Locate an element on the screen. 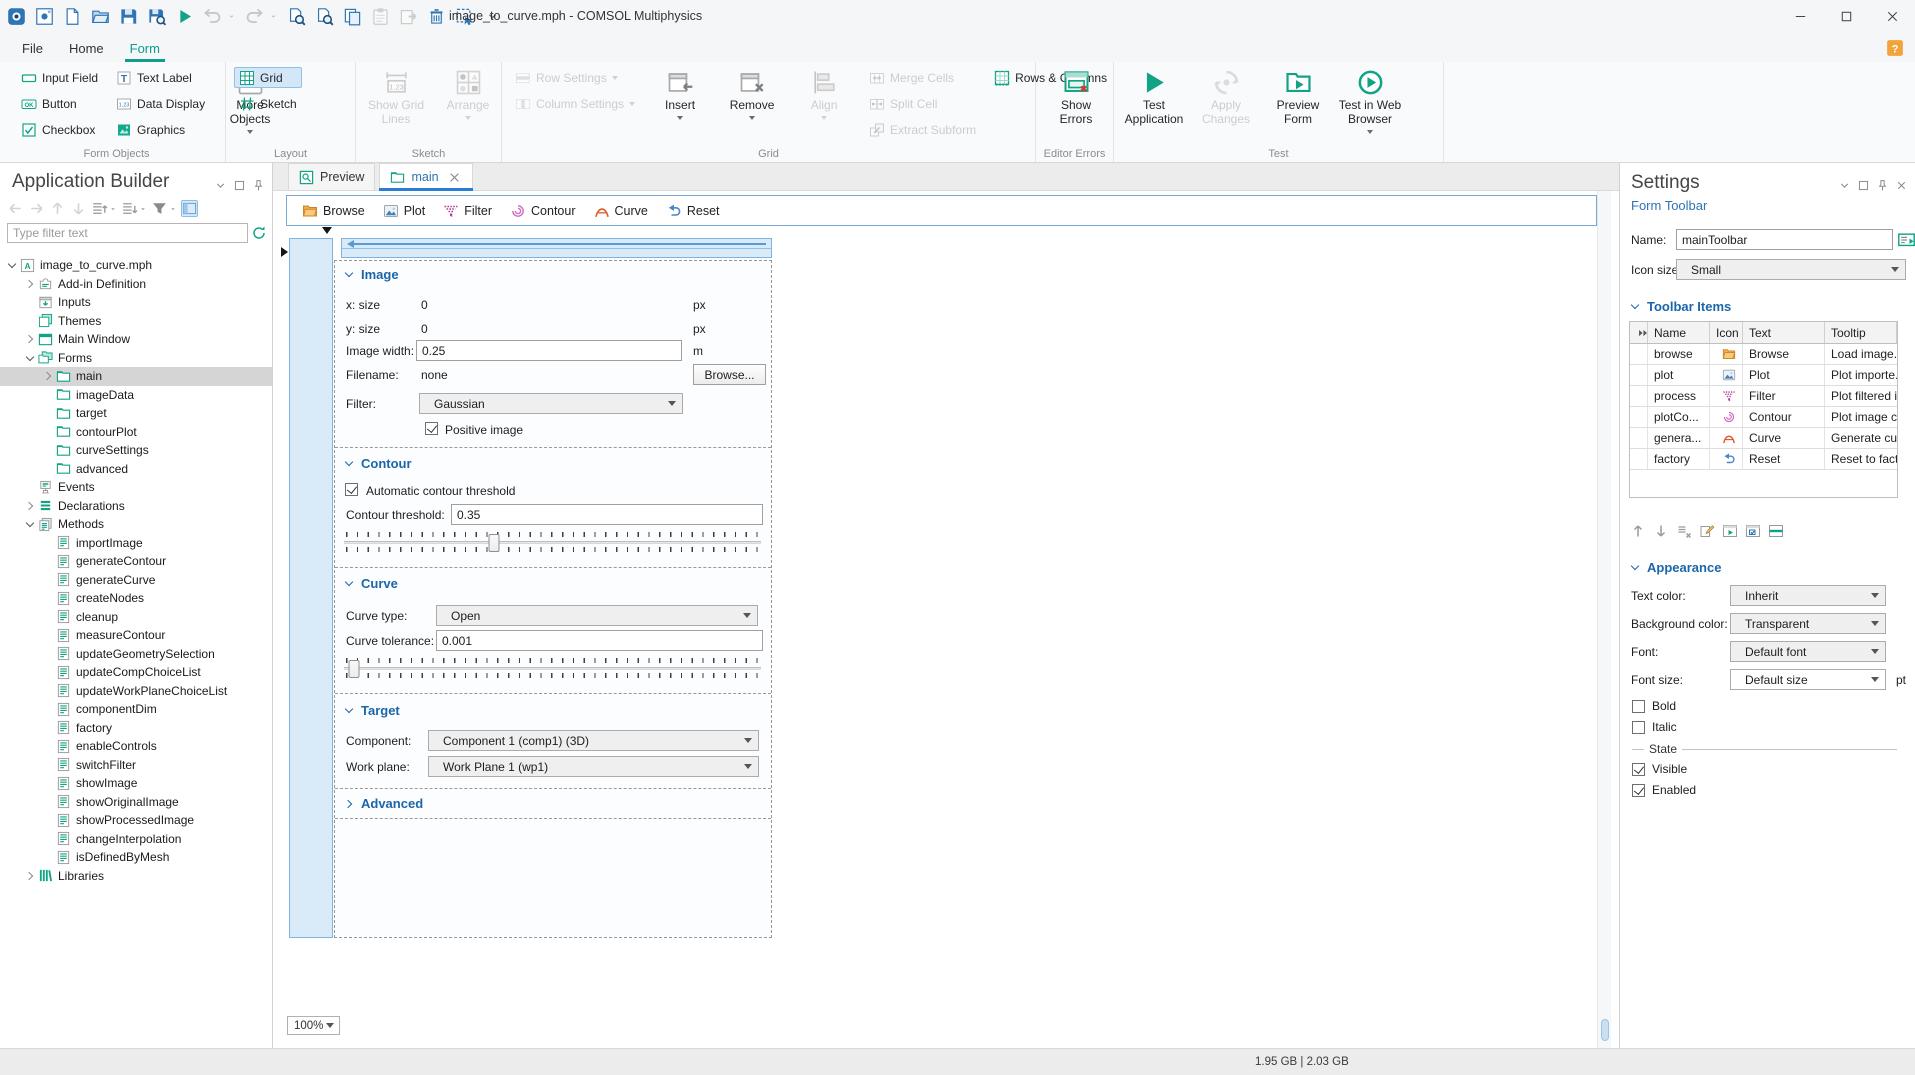 Image resolution: width=1915 pixels, height=1075 pixels. collapse-tree-icon is located at coordinates (129, 208).